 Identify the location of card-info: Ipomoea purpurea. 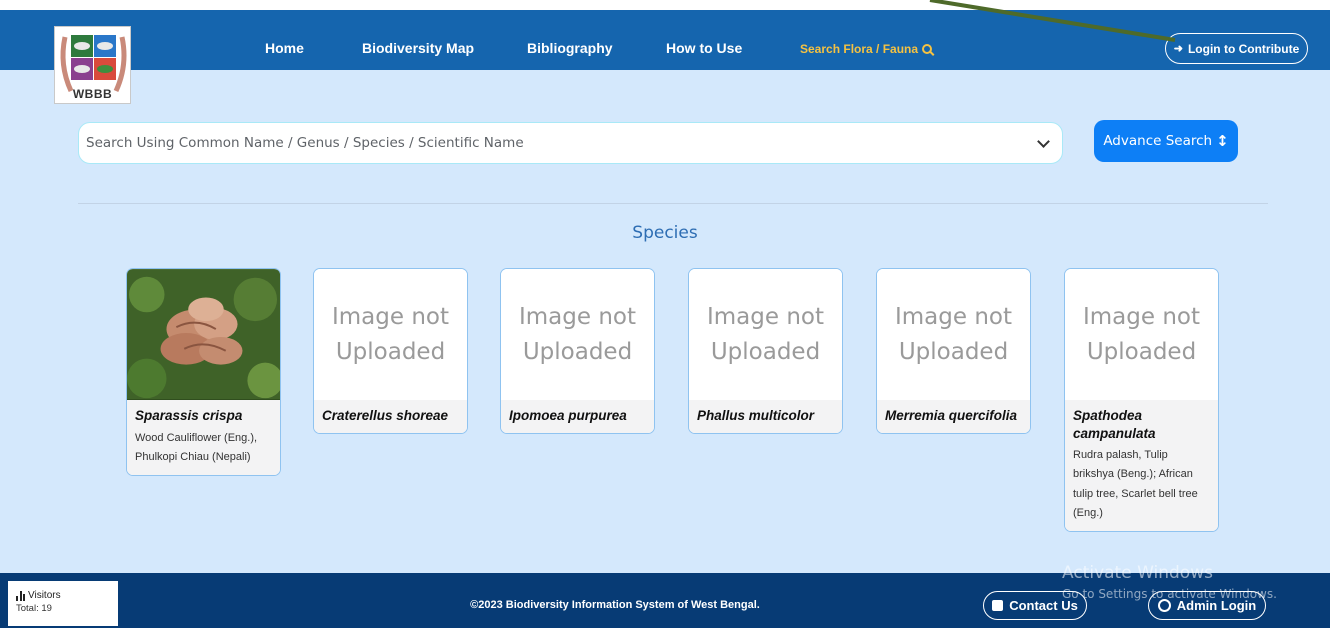
(577, 416).